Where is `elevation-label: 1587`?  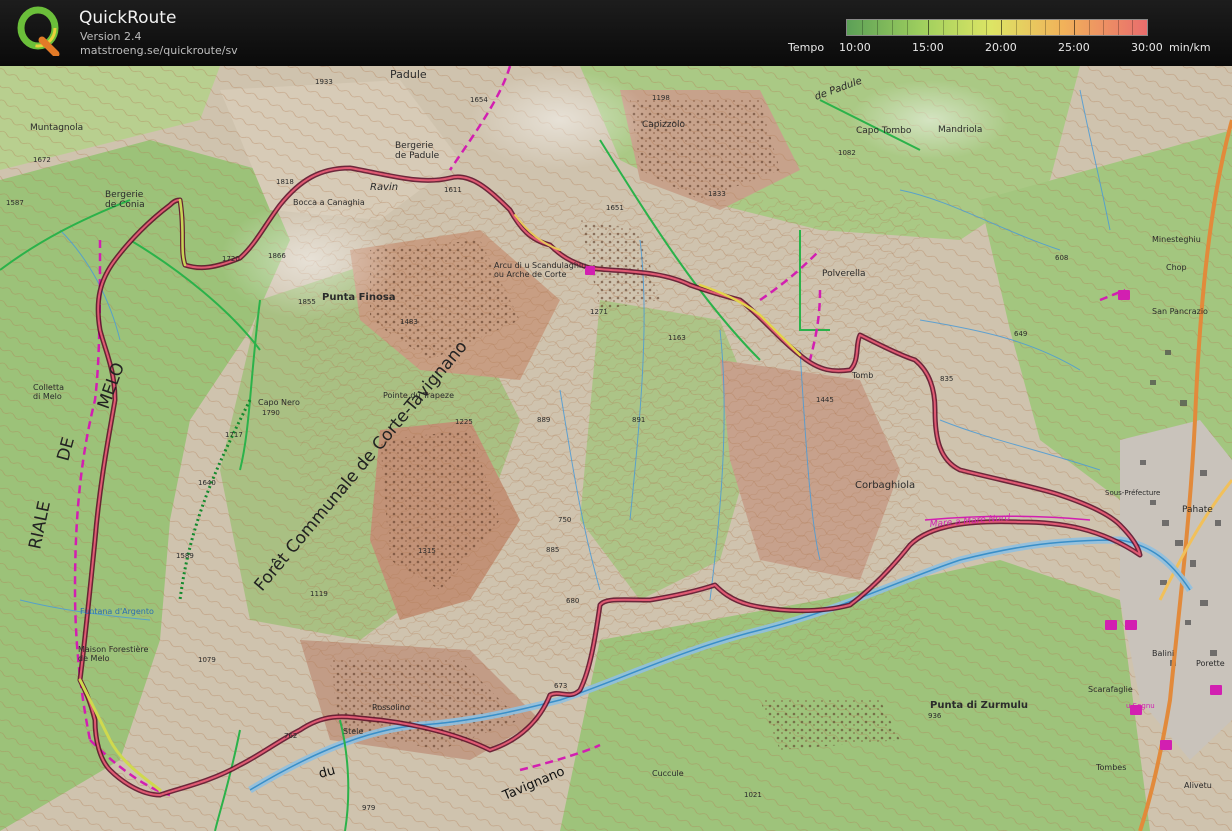 elevation-label: 1587 is located at coordinates (15, 203).